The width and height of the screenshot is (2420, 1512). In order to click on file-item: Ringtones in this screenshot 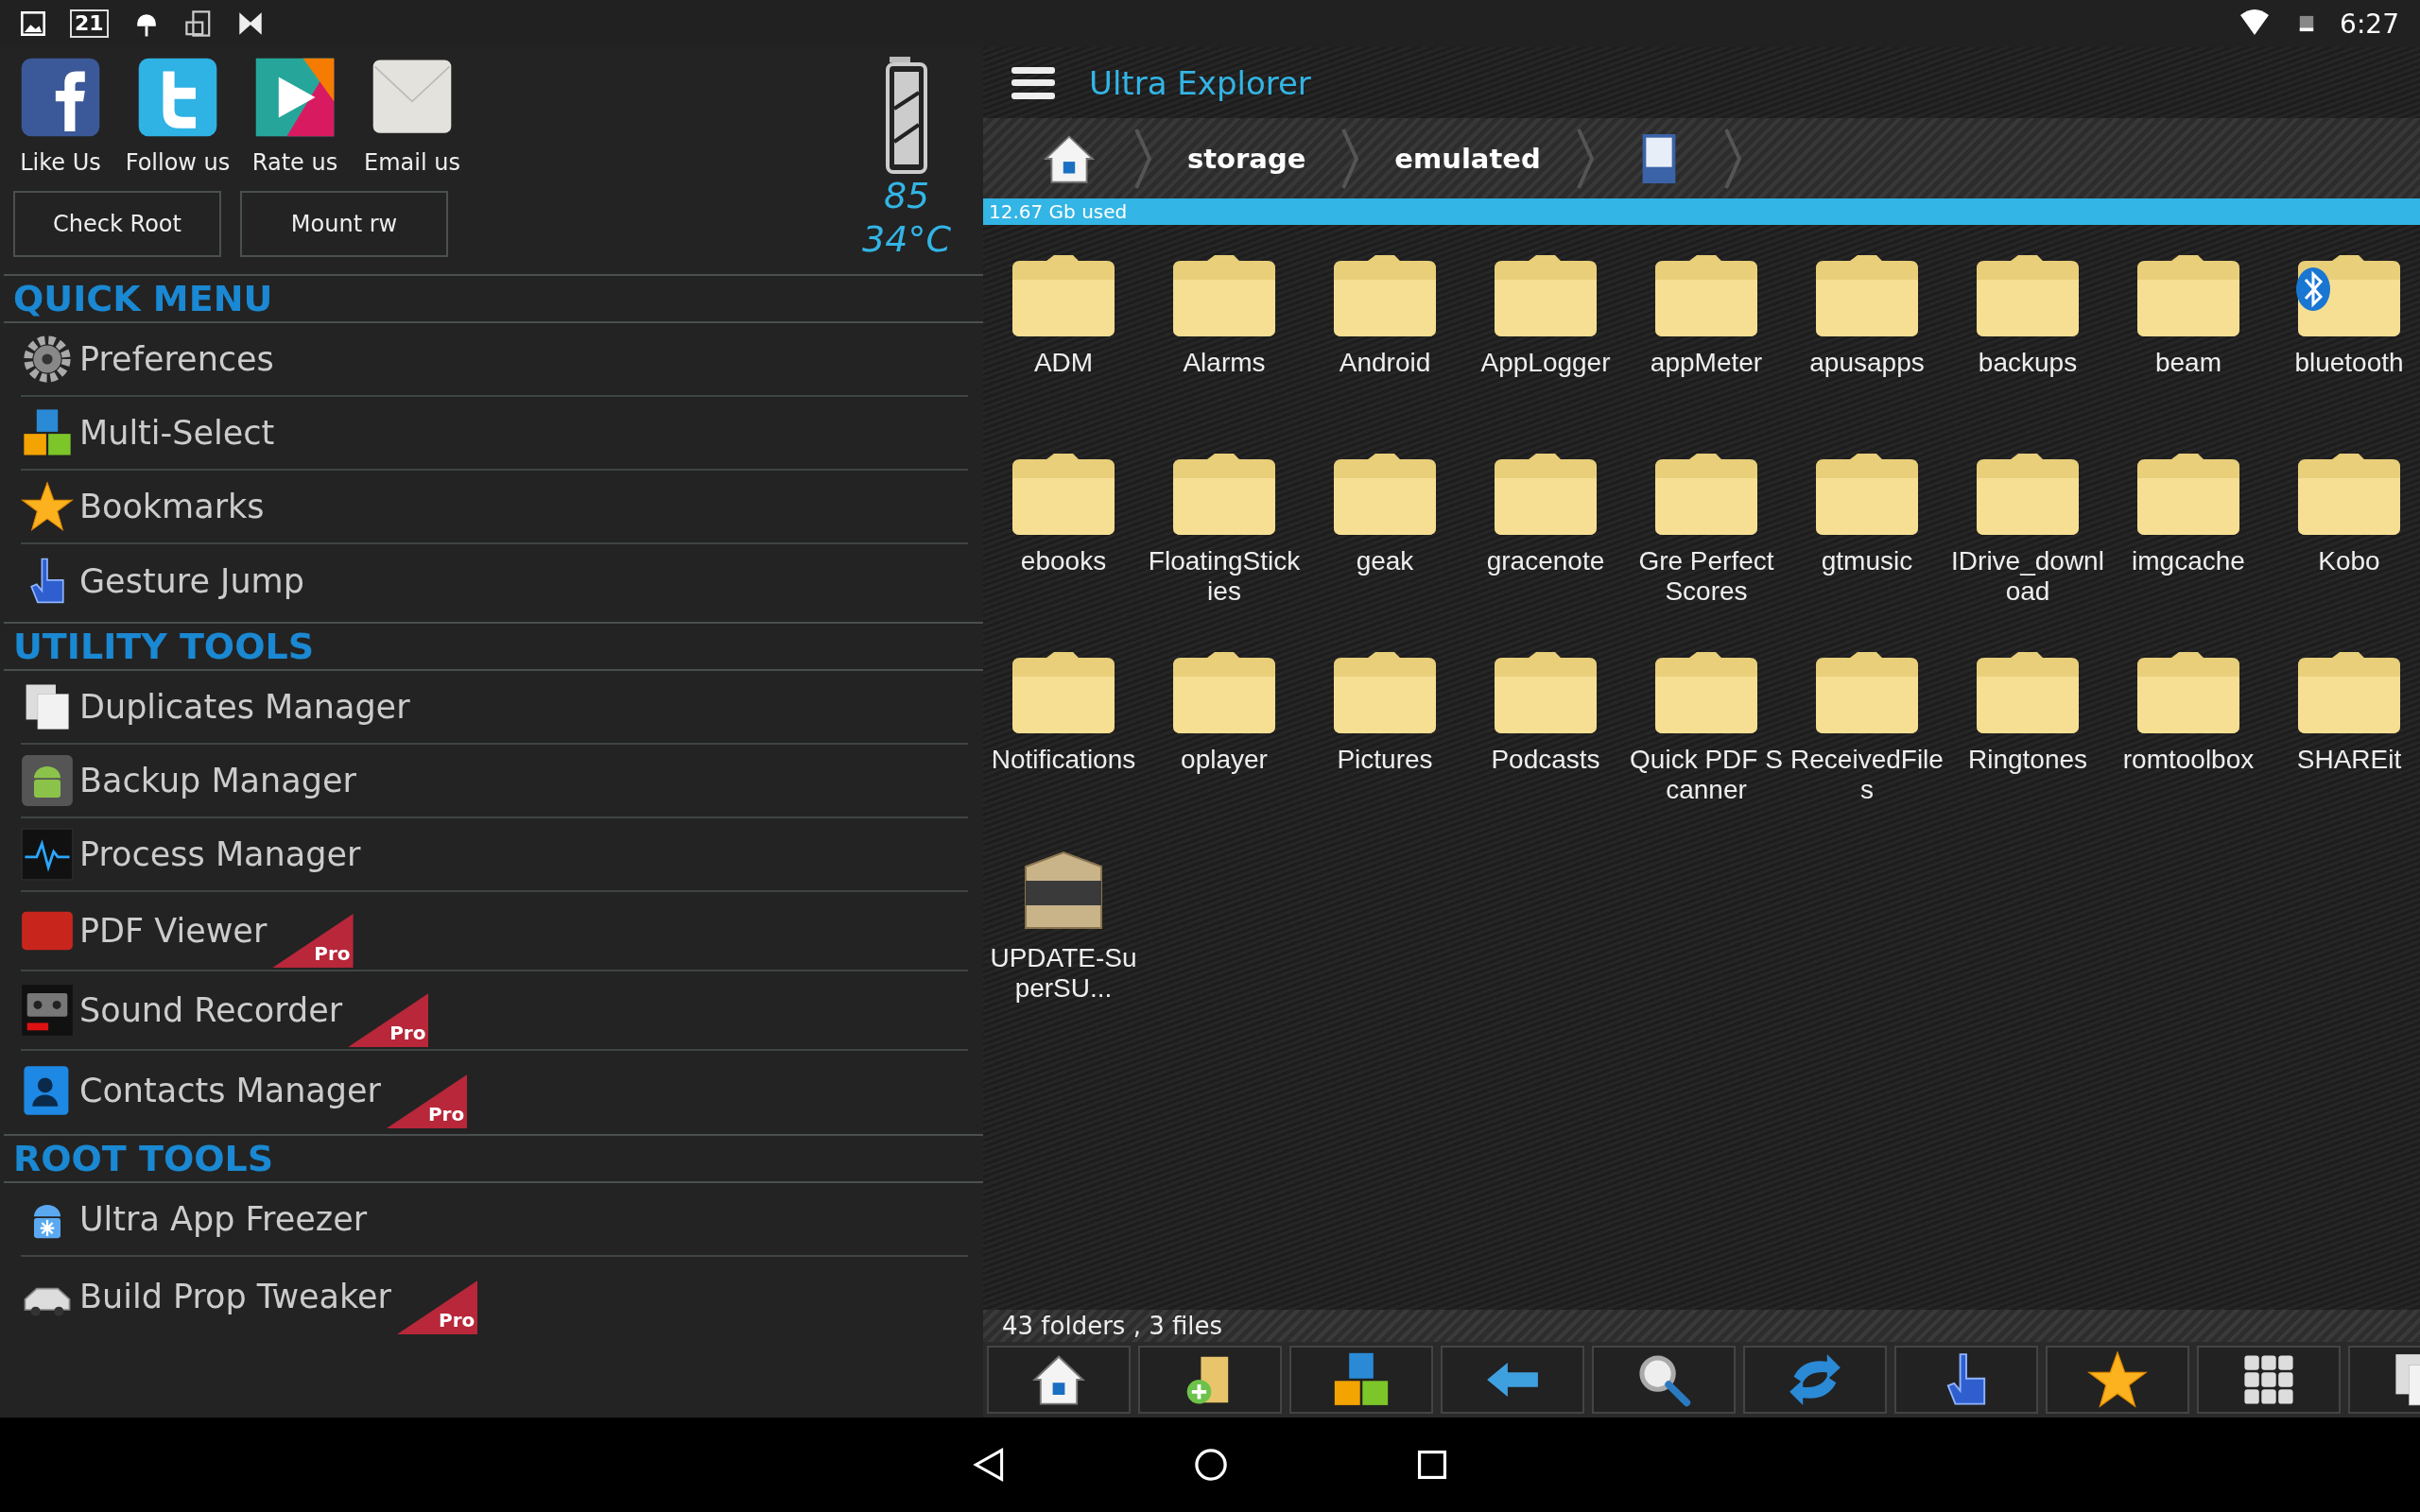, I will do `click(2028, 738)`.